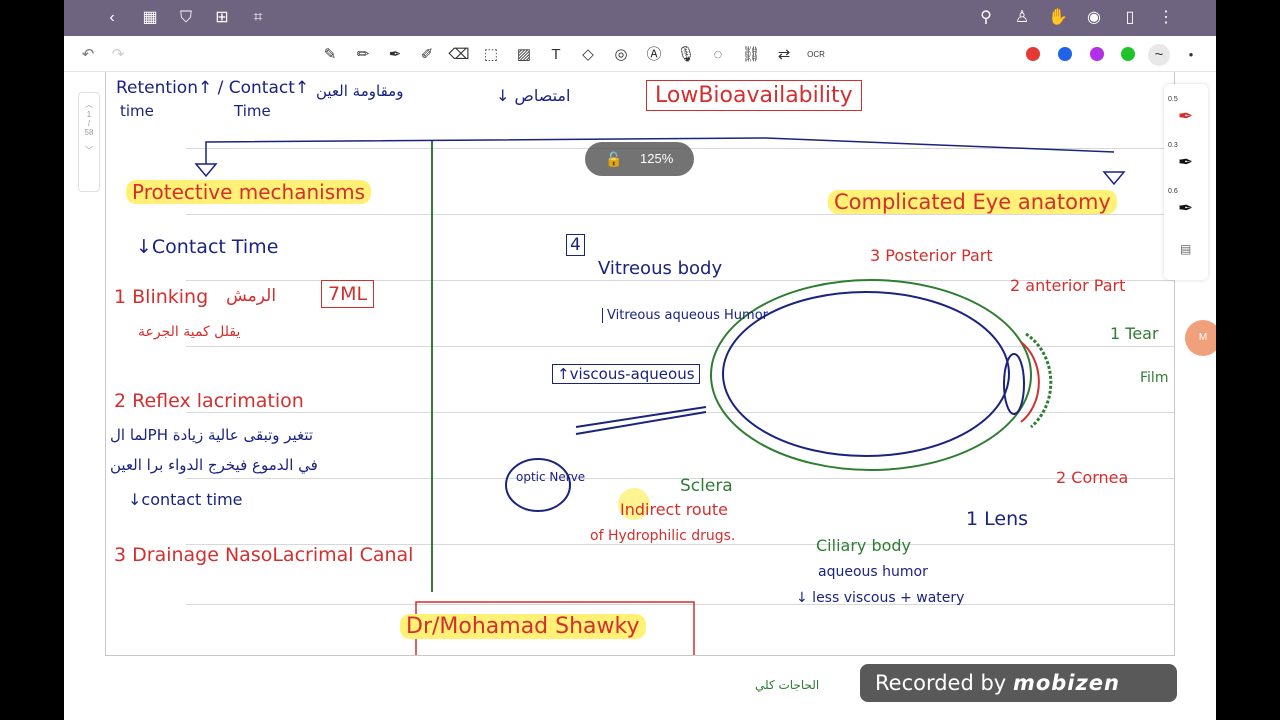 This screenshot has height=720, width=1280. Describe the element at coordinates (185, 499) in the screenshot. I see `reflex-contact-time: ↓contact time` at that location.